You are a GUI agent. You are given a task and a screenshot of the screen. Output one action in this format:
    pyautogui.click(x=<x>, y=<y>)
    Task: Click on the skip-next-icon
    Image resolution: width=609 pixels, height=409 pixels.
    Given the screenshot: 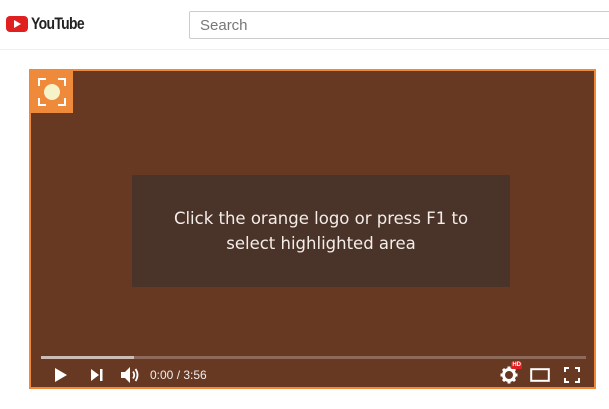 What is the action you would take?
    pyautogui.click(x=97, y=375)
    